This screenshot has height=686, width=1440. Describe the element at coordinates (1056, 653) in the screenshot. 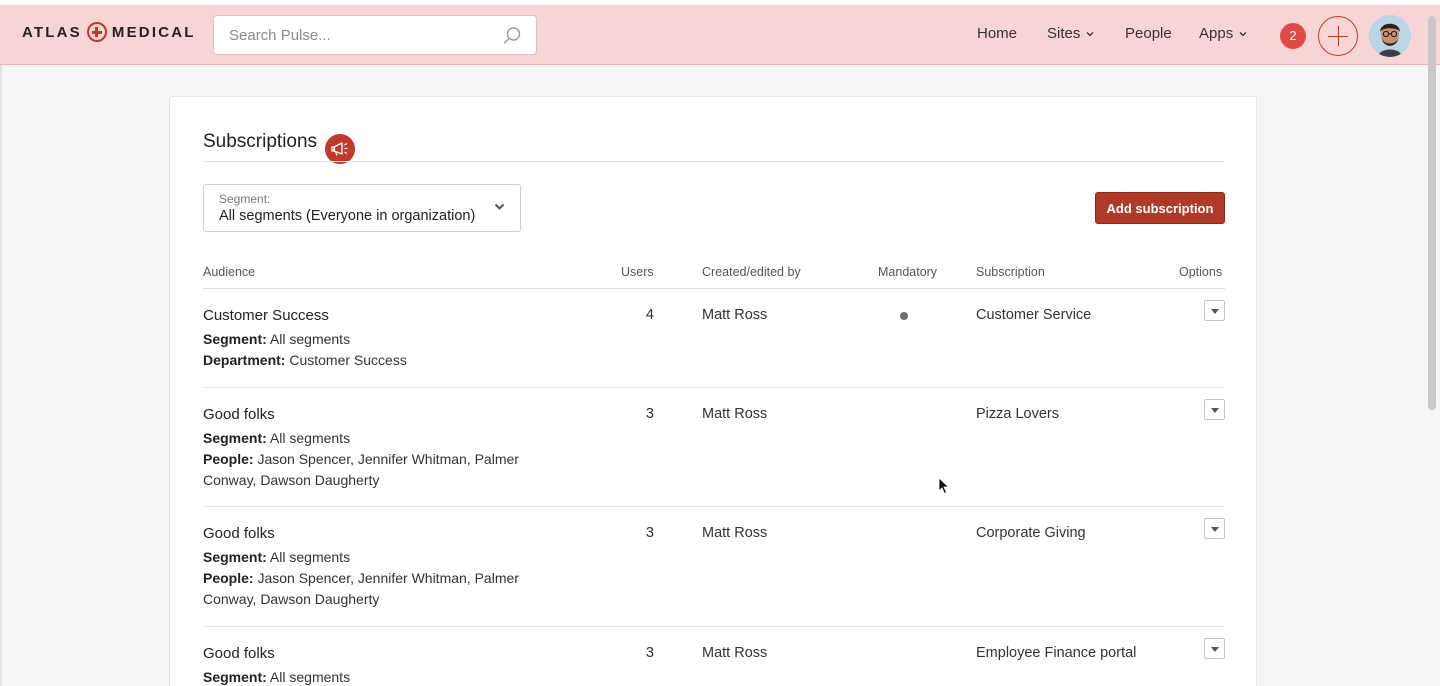

I see `subscription-name: Employee Finance portal` at that location.